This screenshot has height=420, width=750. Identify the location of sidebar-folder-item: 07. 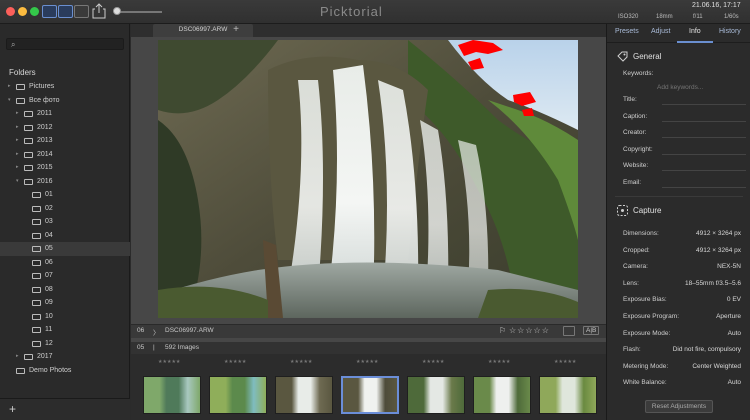
(65, 276).